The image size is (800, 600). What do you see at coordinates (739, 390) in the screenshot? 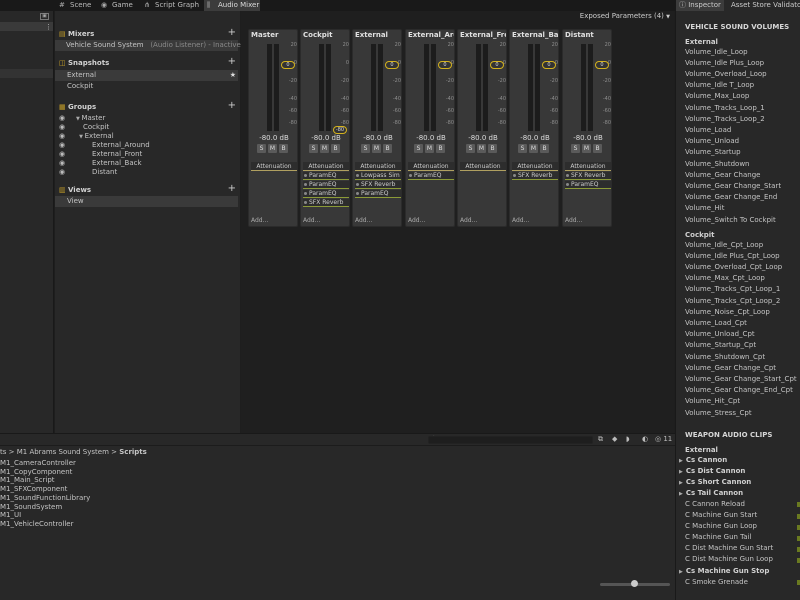
I see `volume-field: Volume_Gear Change_End_Cpt` at bounding box center [739, 390].